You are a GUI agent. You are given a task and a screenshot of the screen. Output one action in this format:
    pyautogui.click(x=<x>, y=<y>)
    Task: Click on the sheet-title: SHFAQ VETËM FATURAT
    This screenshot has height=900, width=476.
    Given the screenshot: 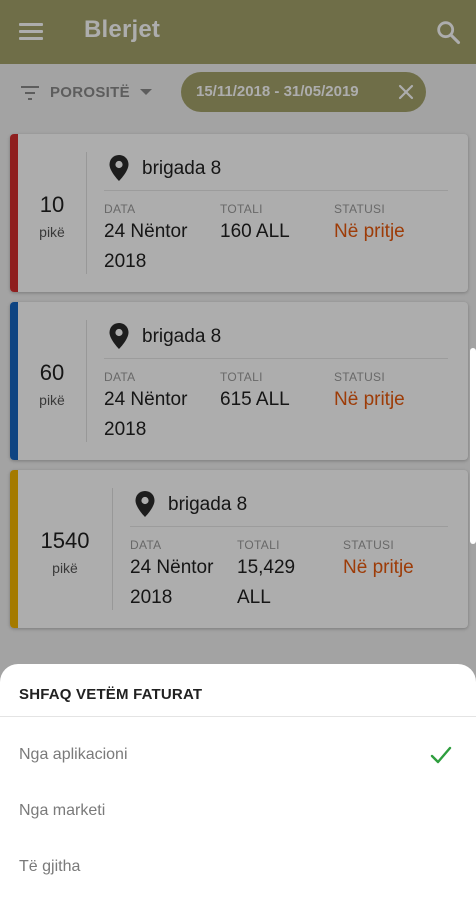 What is the action you would take?
    pyautogui.click(x=111, y=694)
    